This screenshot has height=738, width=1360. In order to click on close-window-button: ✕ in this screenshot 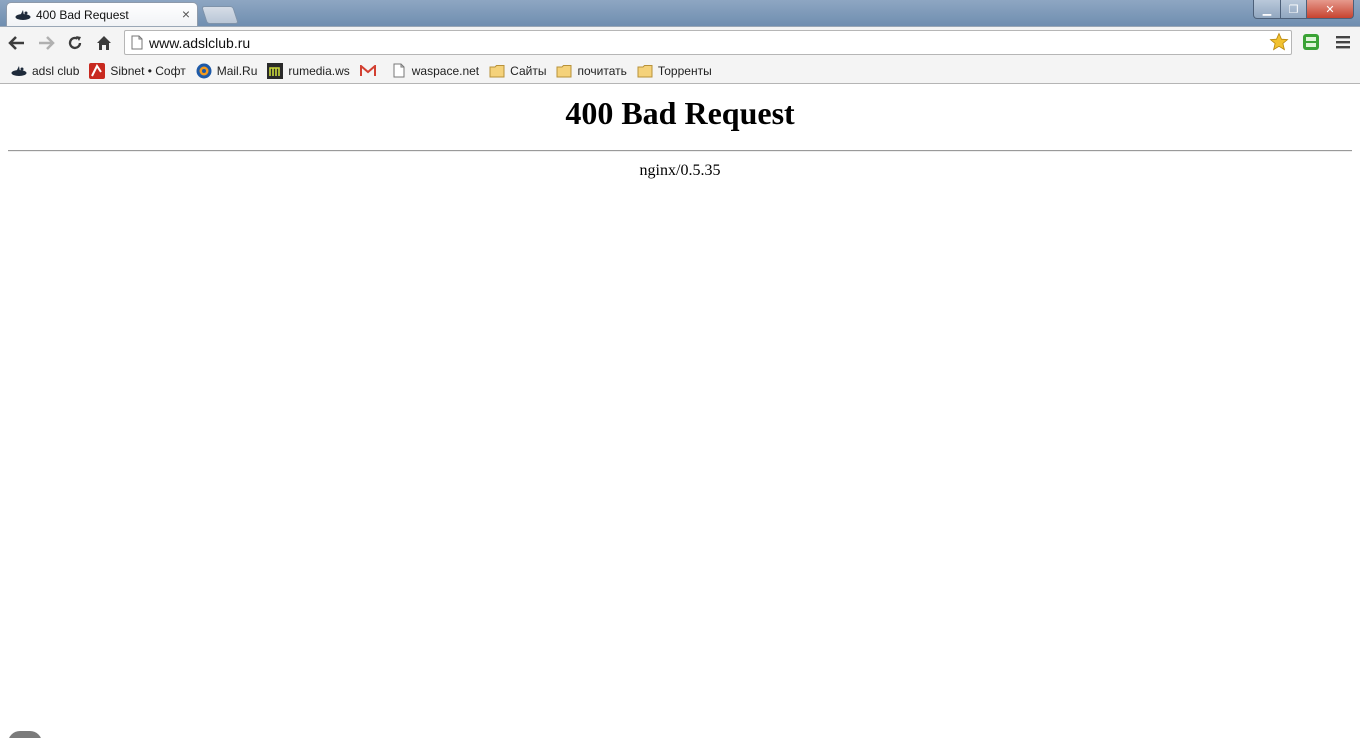, I will do `click(1330, 9)`.